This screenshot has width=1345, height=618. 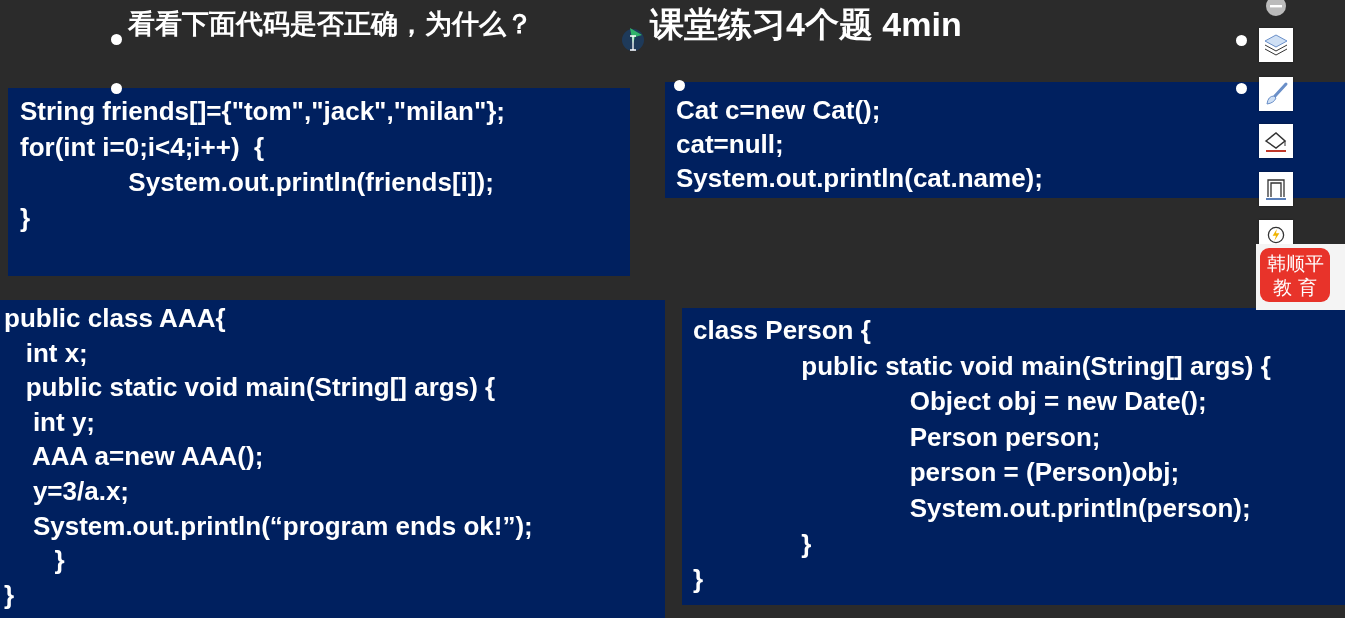 I want to click on code-line: System.out.println(person);, so click(x=1079, y=508).